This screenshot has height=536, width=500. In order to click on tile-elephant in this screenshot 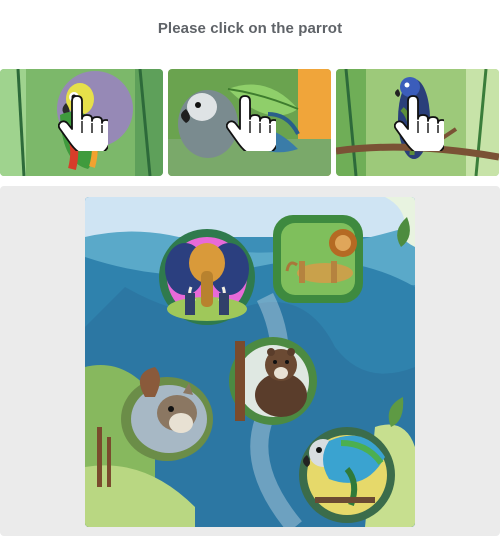, I will do `click(207, 277)`.